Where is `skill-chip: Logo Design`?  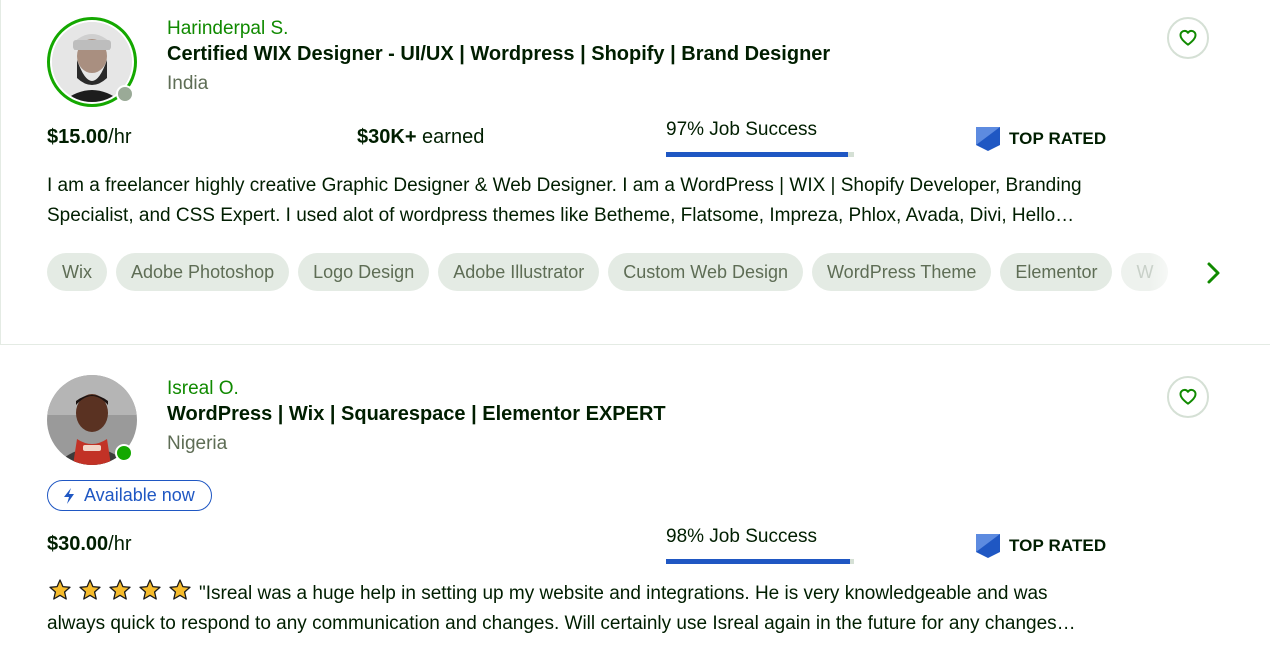 skill-chip: Logo Design is located at coordinates (364, 272).